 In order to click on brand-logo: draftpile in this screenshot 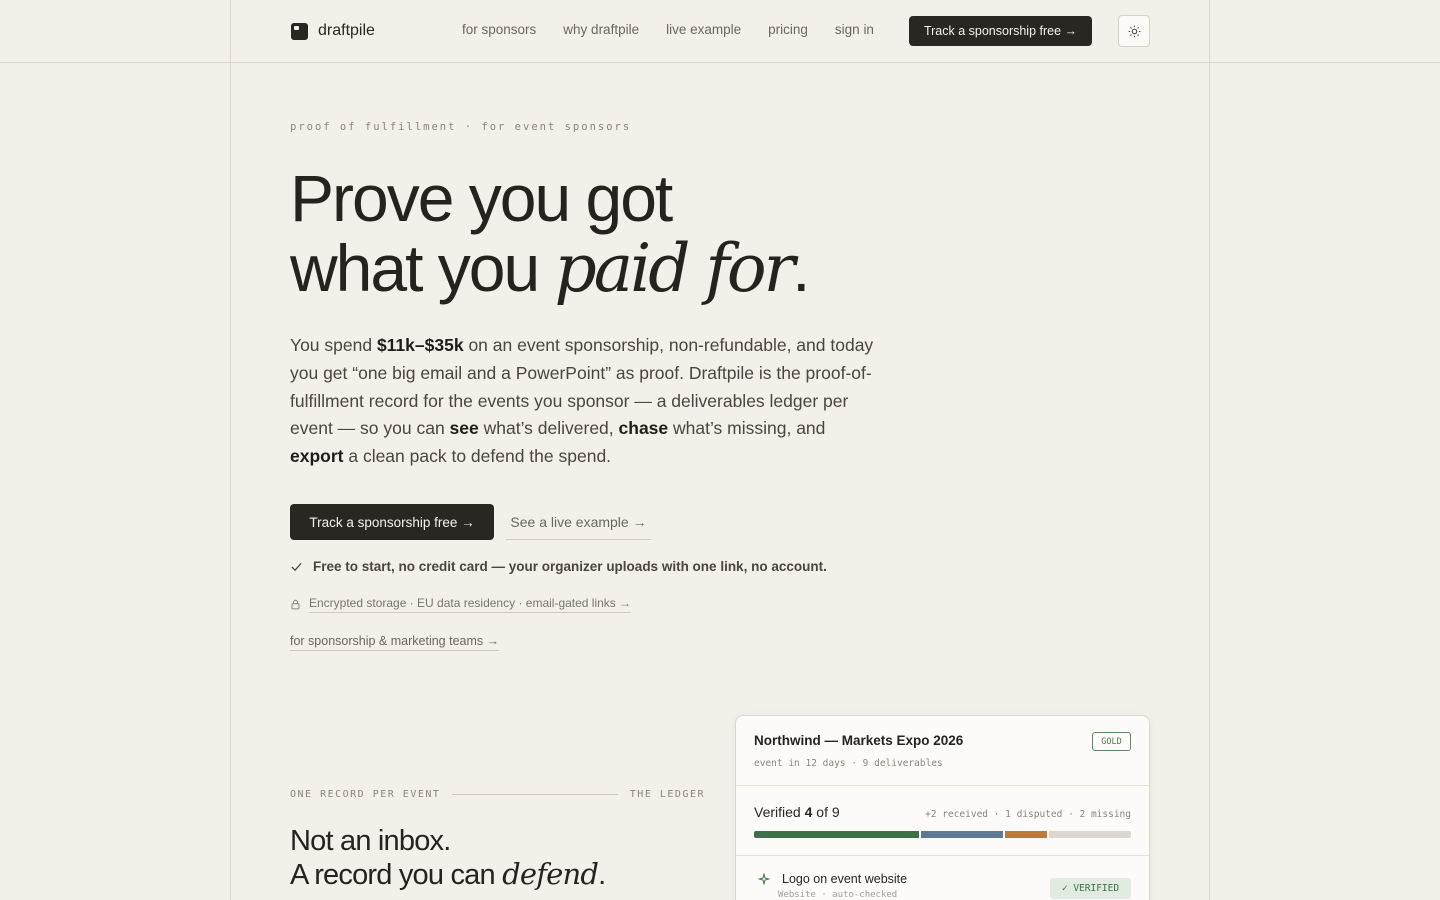, I will do `click(333, 31)`.